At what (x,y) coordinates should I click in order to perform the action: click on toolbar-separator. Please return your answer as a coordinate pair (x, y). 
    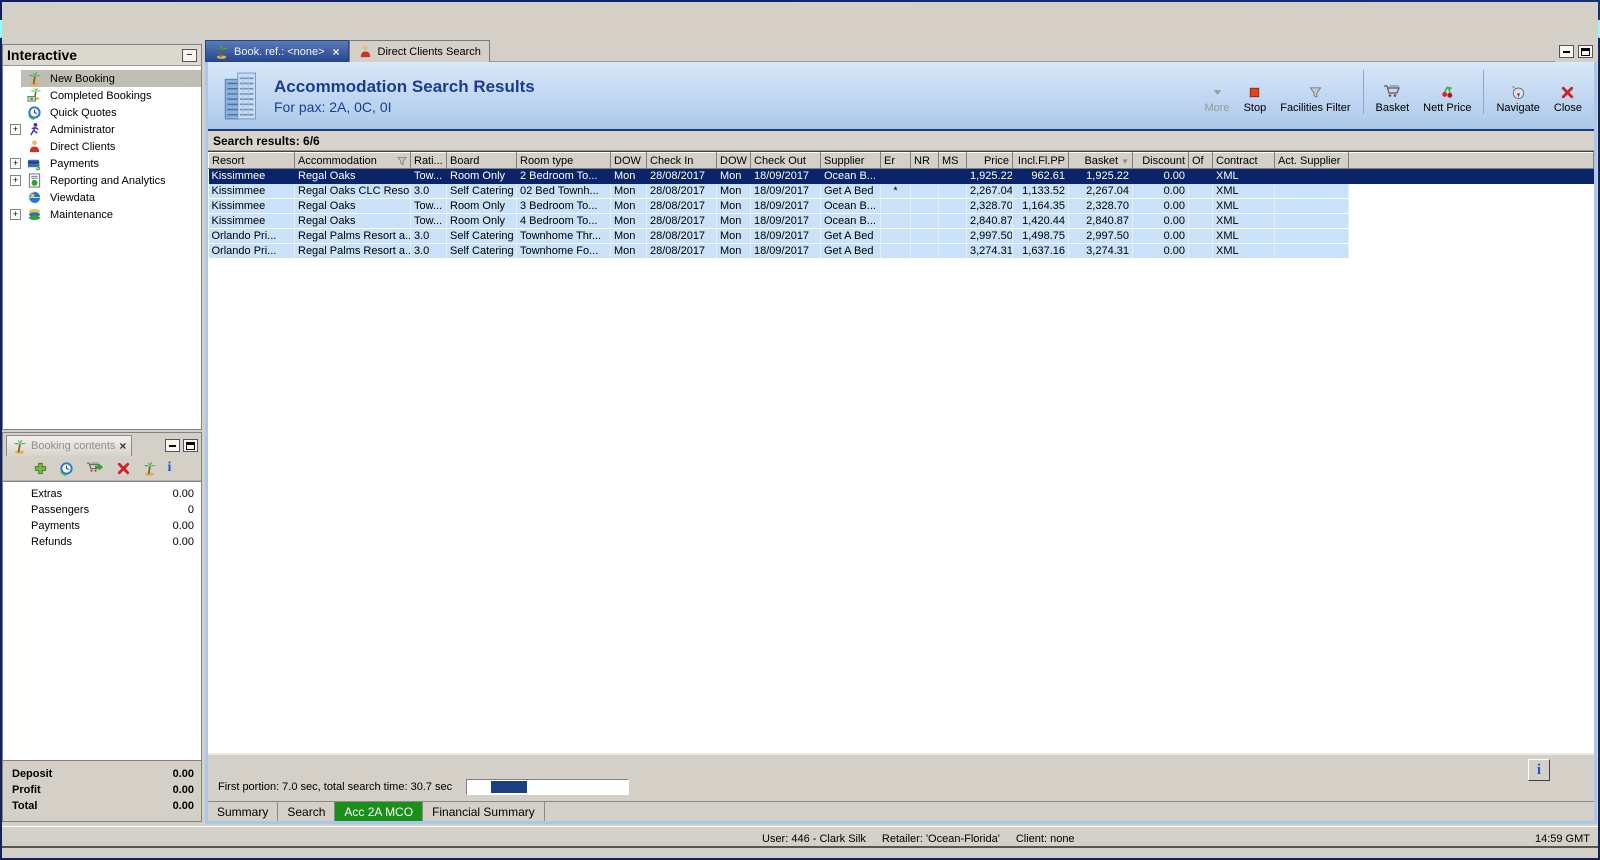
    Looking at the image, I should click on (1484, 91).